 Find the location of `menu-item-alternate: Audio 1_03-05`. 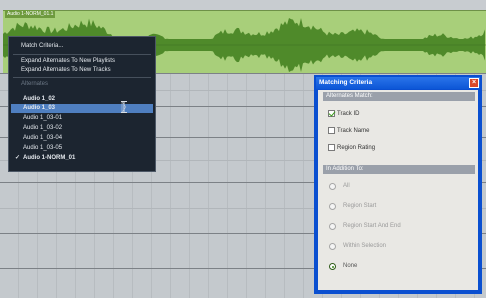

menu-item-alternate: Audio 1_03-05 is located at coordinates (42, 148).